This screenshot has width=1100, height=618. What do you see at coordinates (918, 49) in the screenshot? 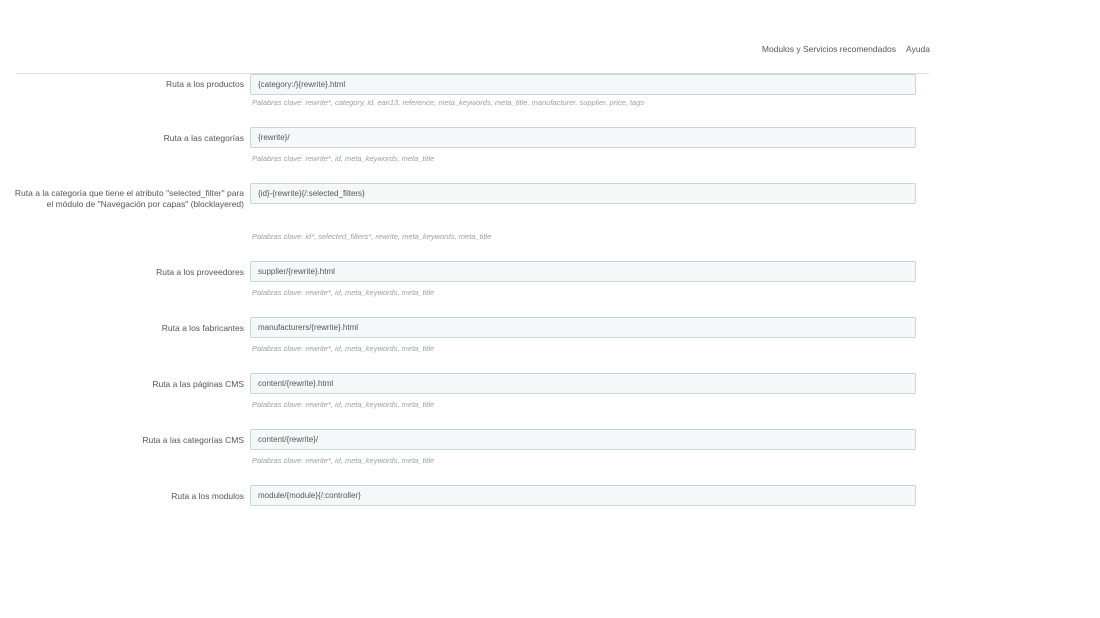
I see `help-link: Ayuda` at bounding box center [918, 49].